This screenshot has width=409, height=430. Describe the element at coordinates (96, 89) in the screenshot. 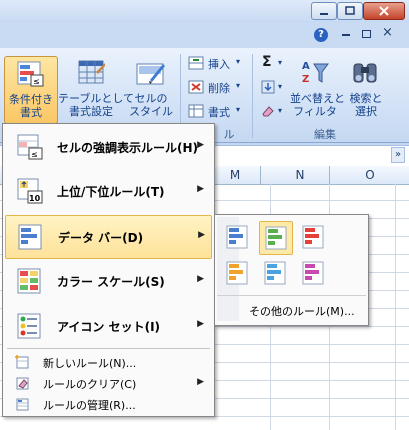

I see `format-as-table-button: テーブルとして 書式設定` at that location.